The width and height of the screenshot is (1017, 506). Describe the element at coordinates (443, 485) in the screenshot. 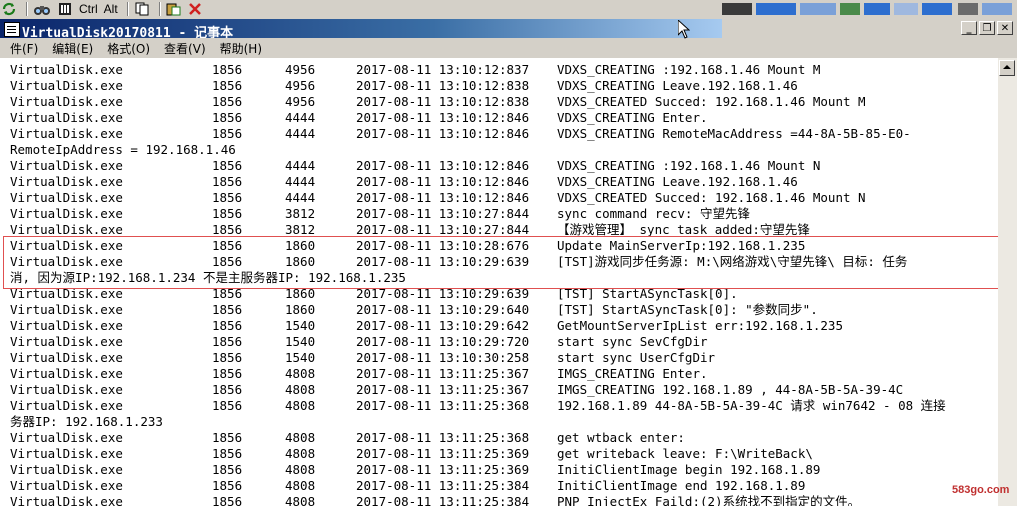

I see `log-timestamp: 2017-08-11 13:11:25:384` at that location.